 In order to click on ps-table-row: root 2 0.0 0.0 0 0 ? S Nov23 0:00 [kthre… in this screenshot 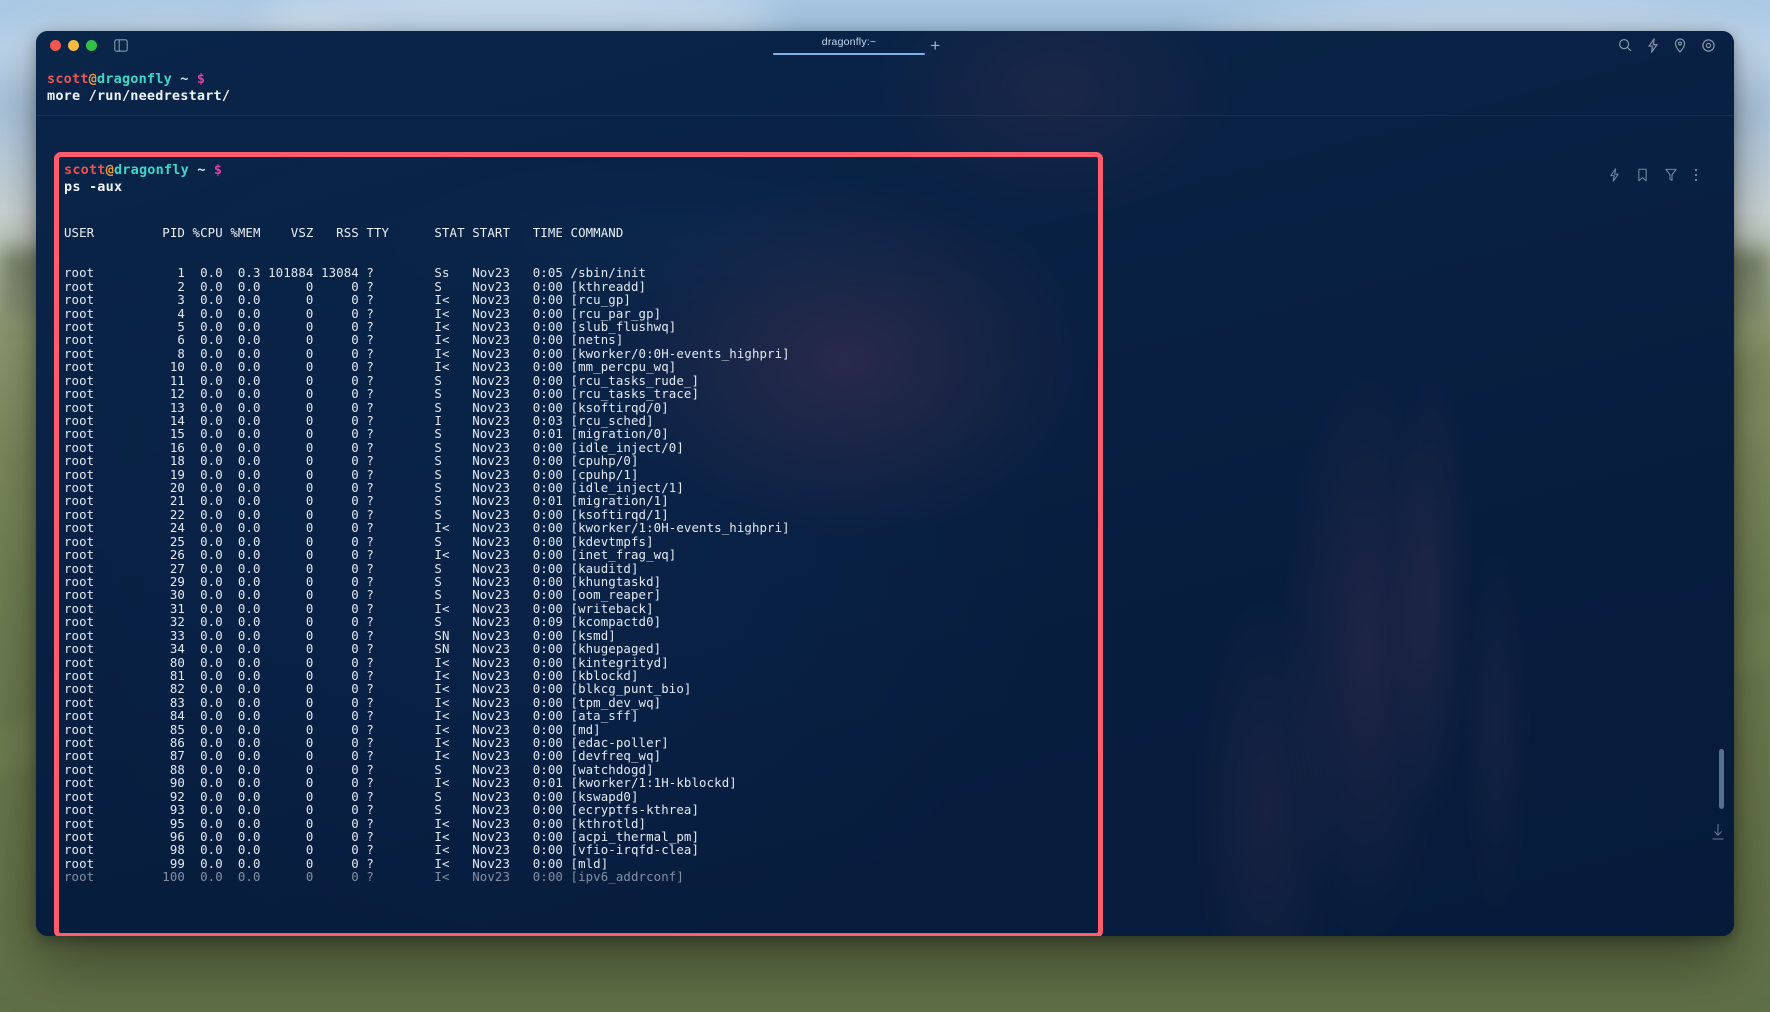, I will do `click(355, 286)`.